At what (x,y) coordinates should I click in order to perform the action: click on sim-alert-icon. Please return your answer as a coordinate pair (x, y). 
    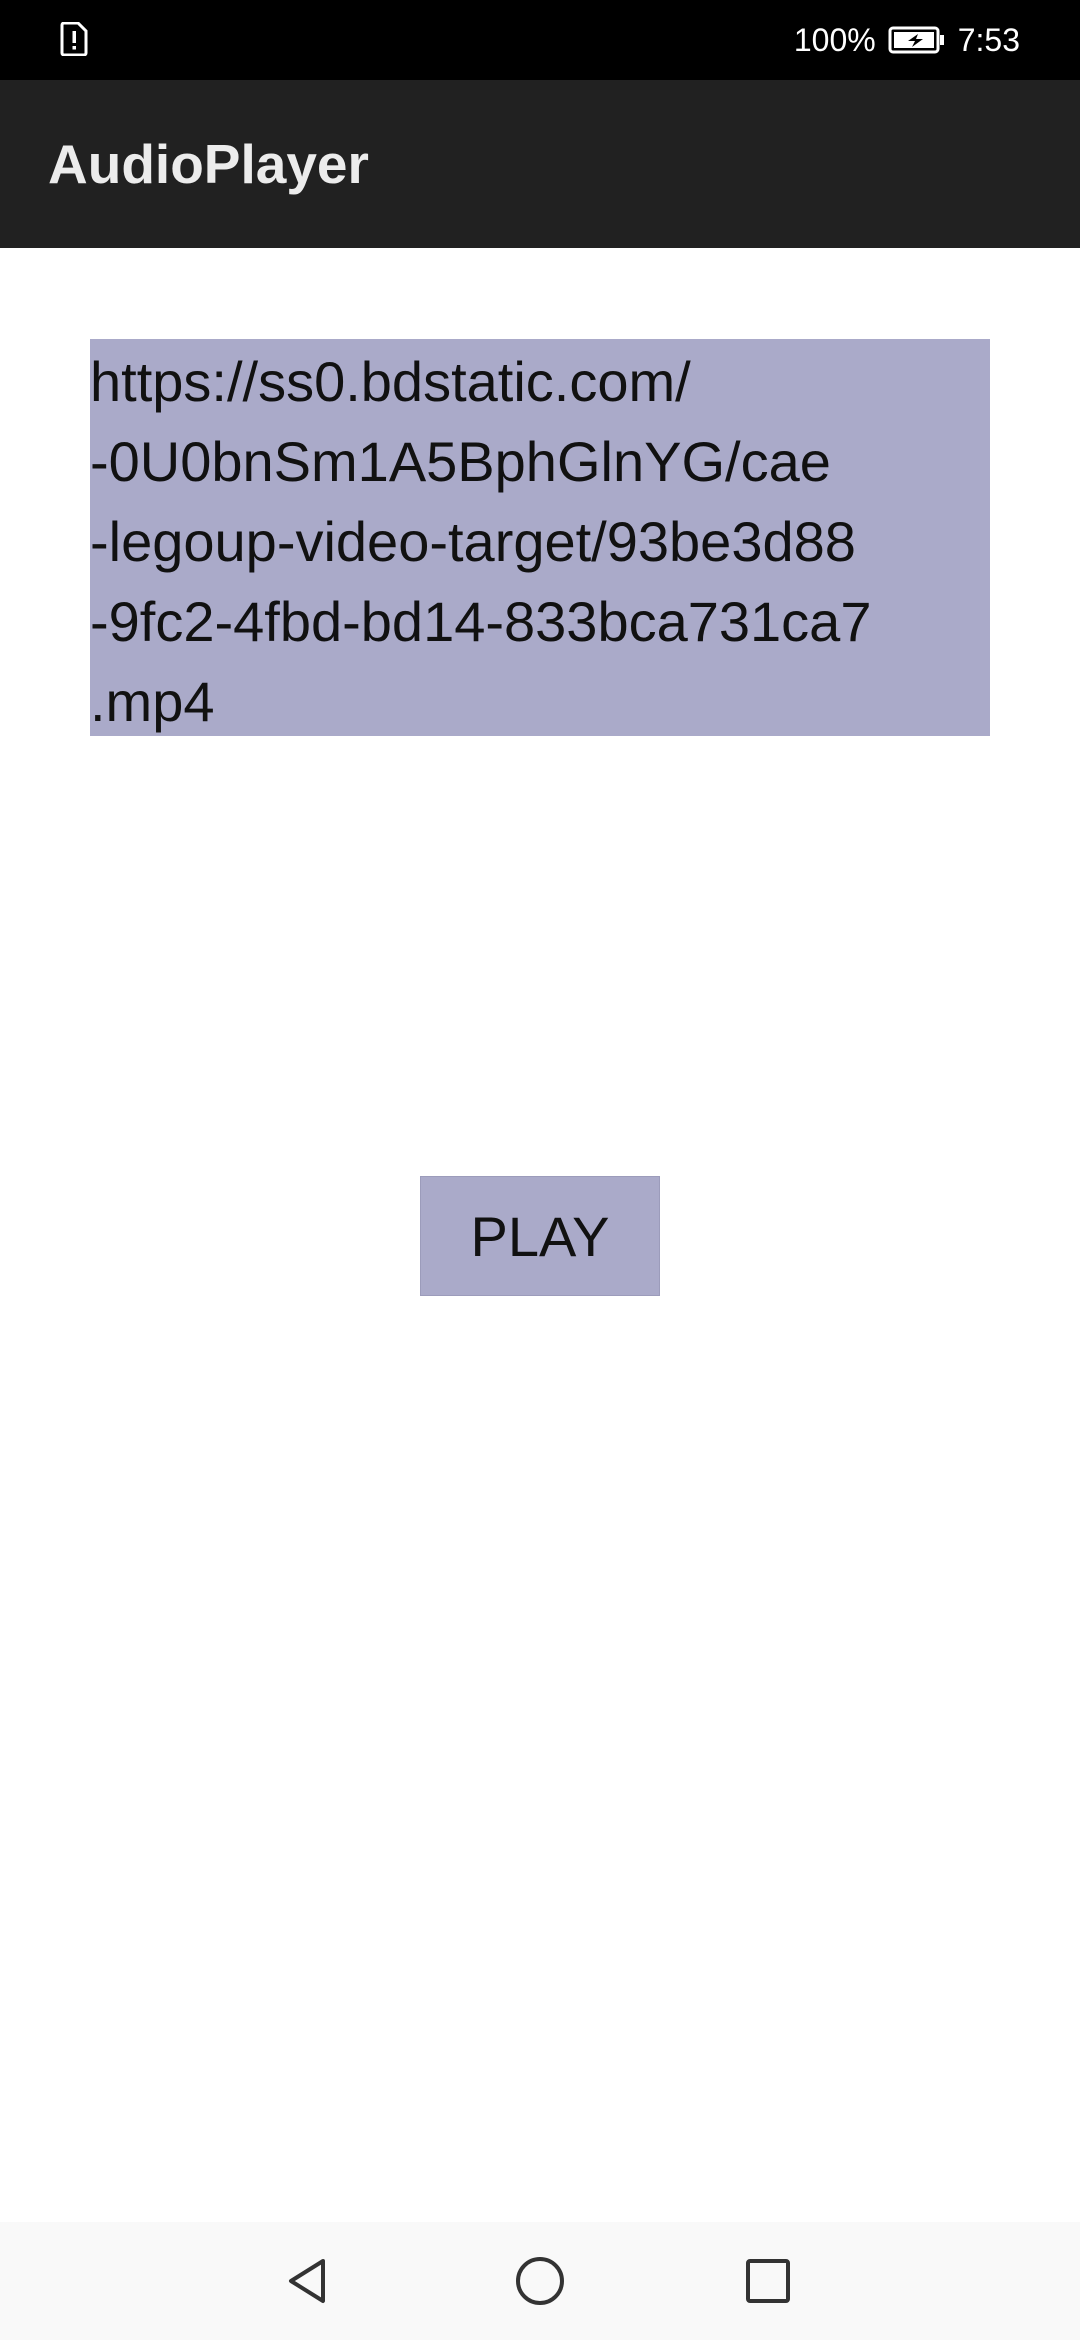
    Looking at the image, I should click on (74, 39).